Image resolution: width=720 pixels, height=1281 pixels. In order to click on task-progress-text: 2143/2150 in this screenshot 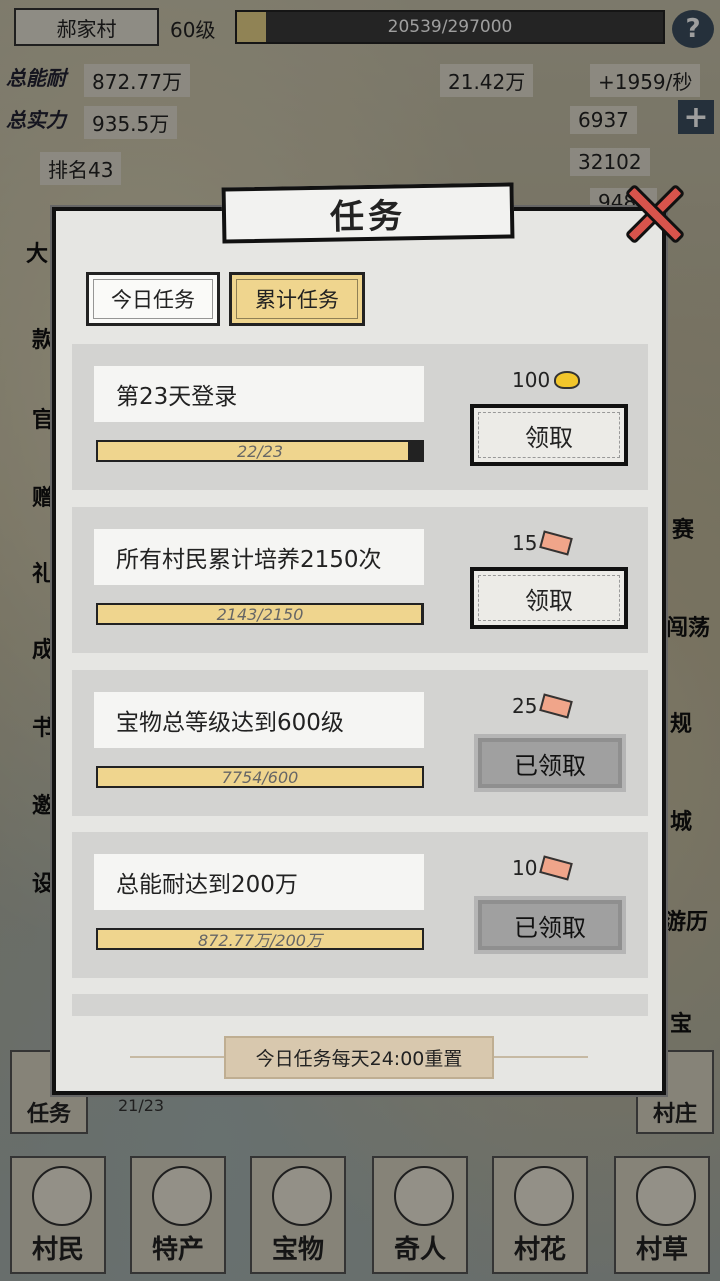, I will do `click(260, 614)`.